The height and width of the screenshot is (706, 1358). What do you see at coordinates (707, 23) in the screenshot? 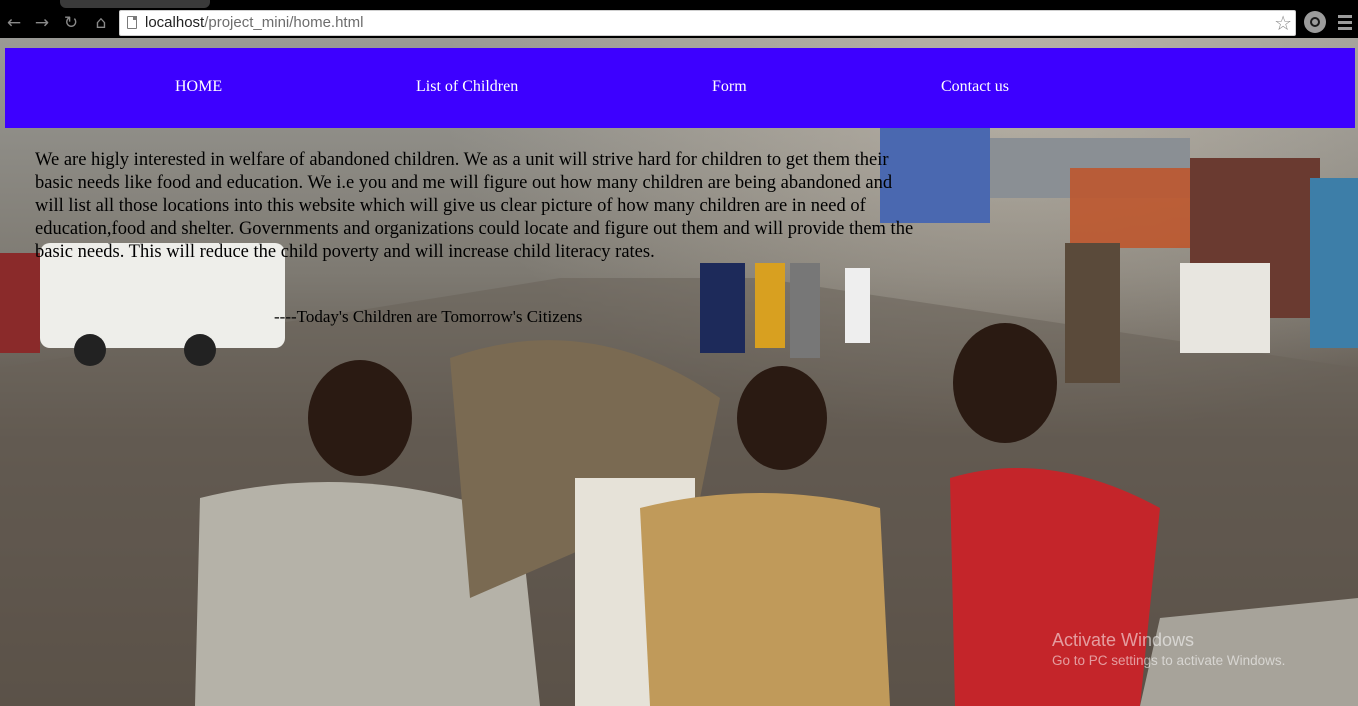
I see `address-bar: localhost/project_mini/home.html ☆` at bounding box center [707, 23].